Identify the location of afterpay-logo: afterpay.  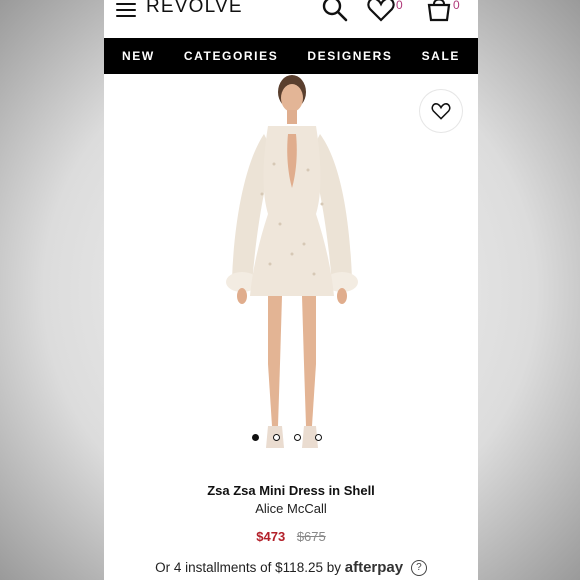
(374, 567).